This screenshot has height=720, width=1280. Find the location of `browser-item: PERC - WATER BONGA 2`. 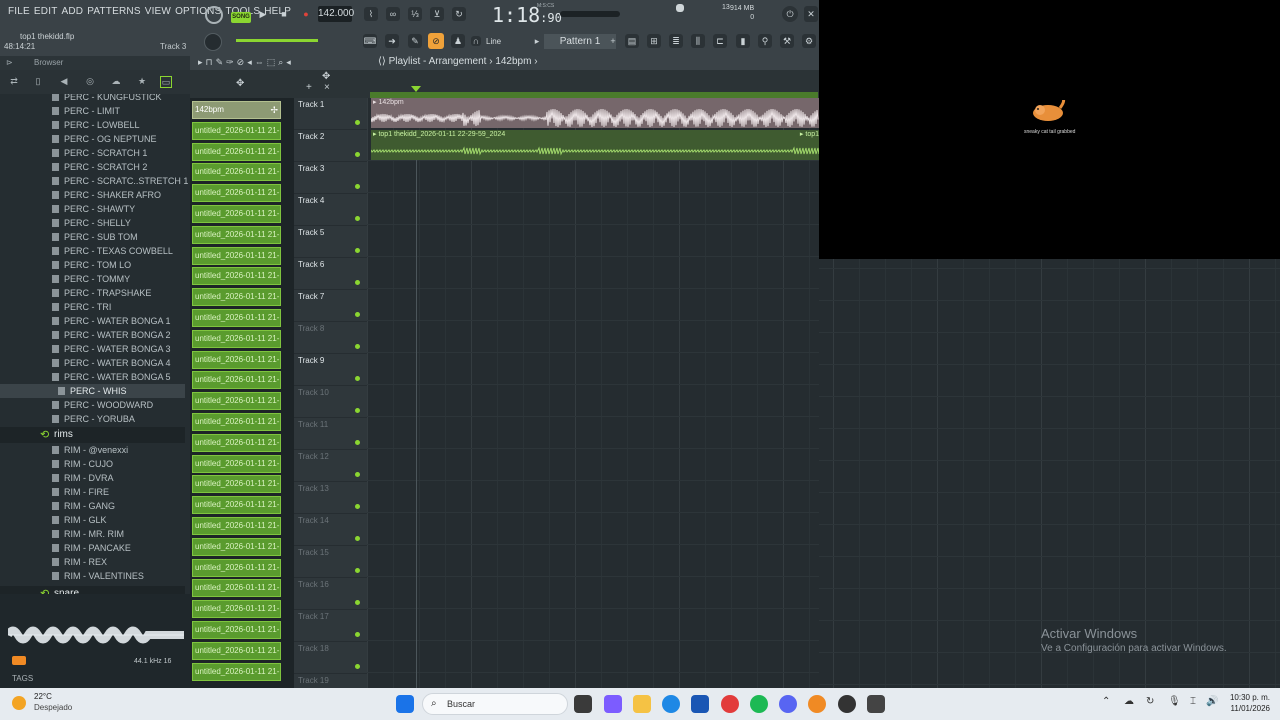

browser-item: PERC - WATER BONGA 2 is located at coordinates (92, 335).